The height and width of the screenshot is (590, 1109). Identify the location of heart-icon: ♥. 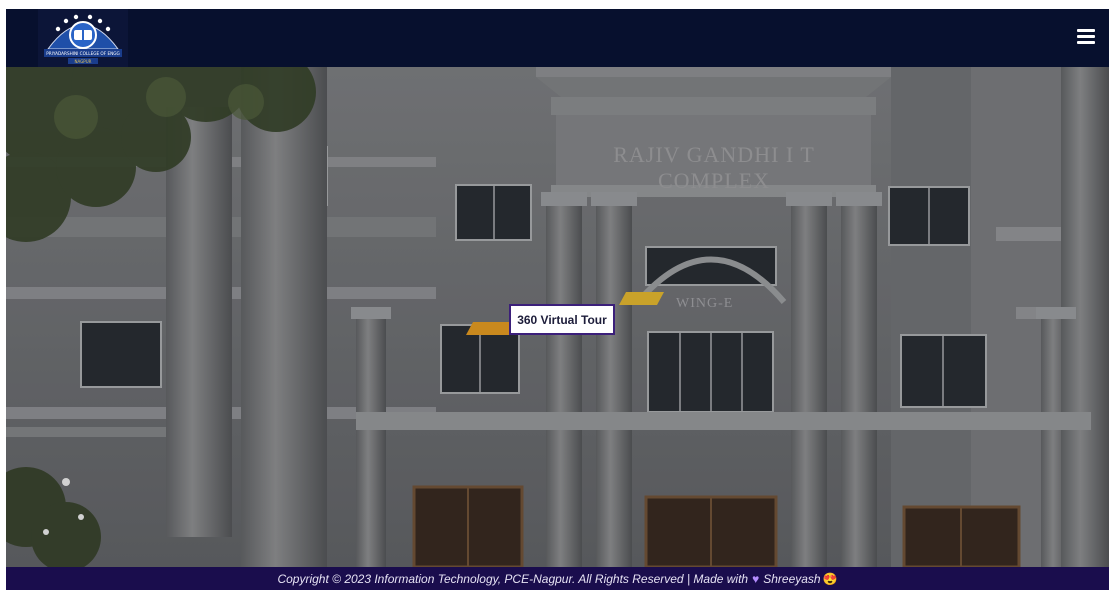
(756, 578).